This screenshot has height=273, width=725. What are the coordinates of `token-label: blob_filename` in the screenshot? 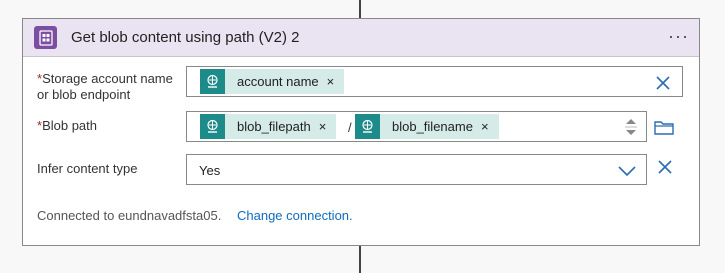 It's located at (432, 126).